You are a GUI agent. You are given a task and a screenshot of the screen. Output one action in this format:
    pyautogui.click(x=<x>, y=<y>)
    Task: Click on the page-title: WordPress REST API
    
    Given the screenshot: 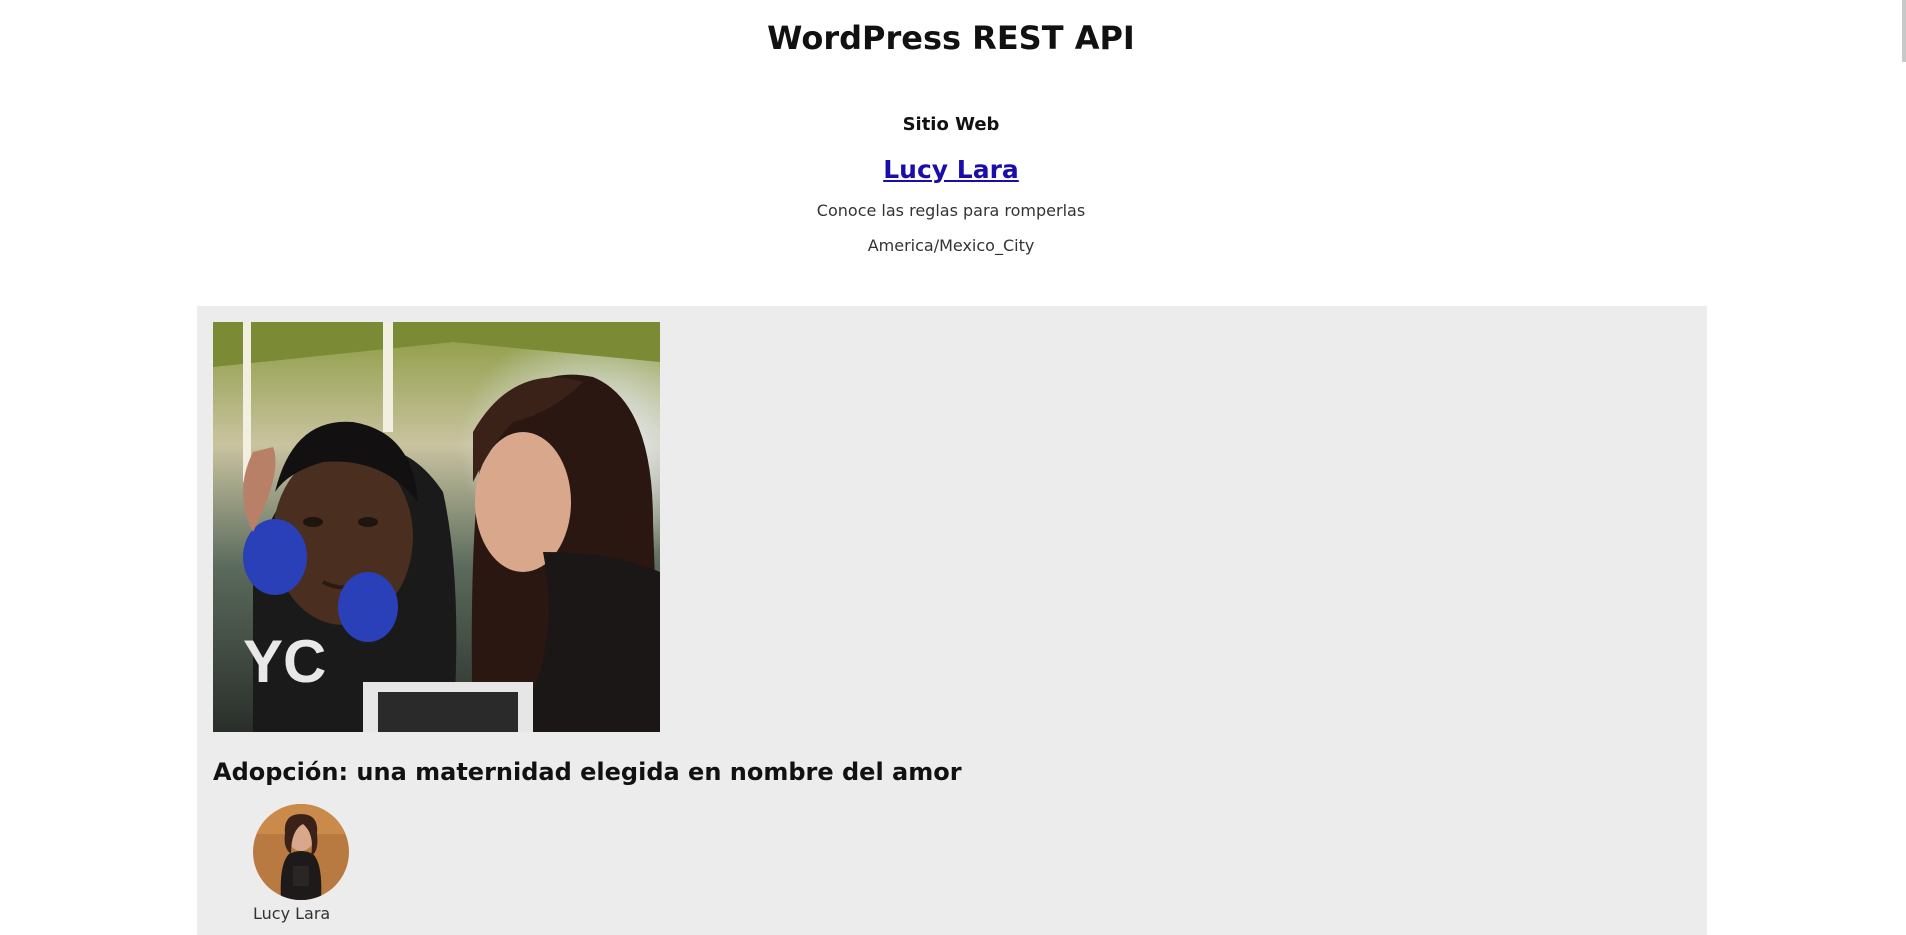 What is the action you would take?
    pyautogui.click(x=951, y=38)
    